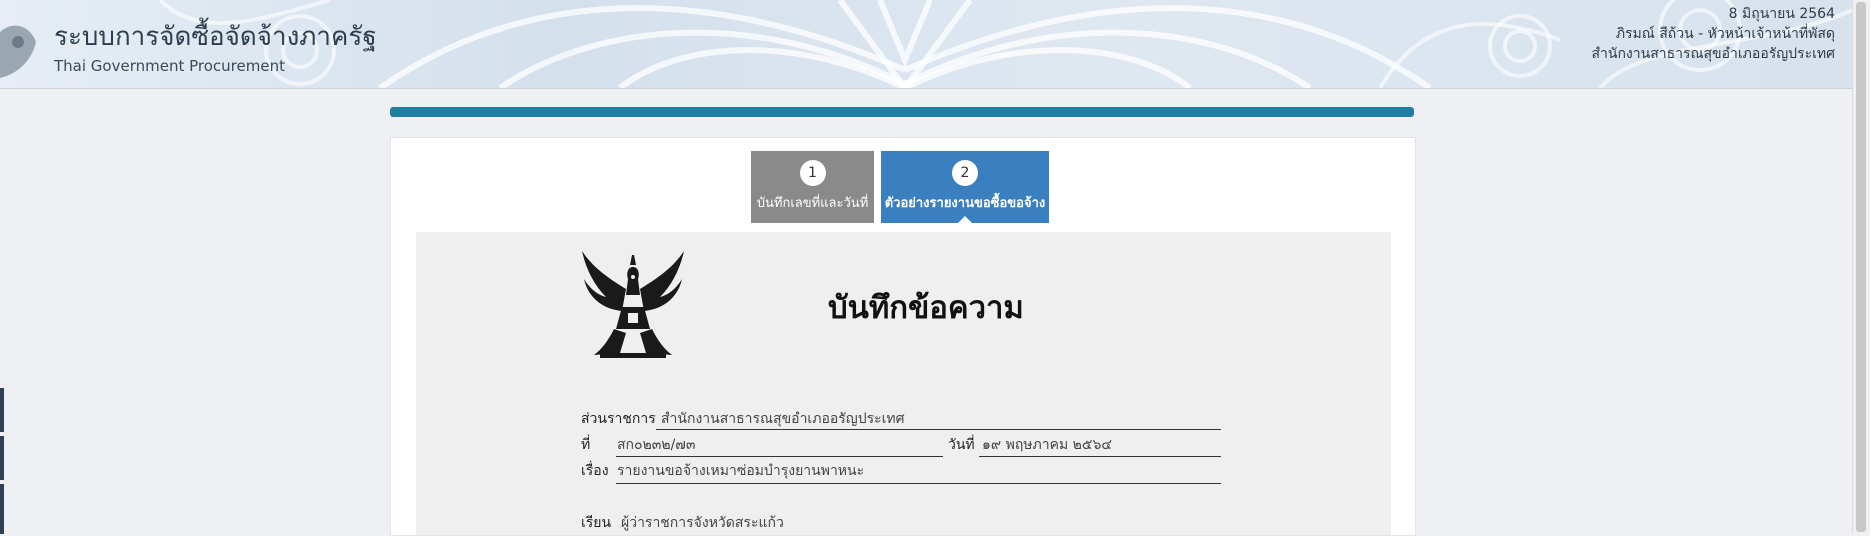 The width and height of the screenshot is (1870, 536). What do you see at coordinates (18, 51) in the screenshot?
I see `garuda-logo-icon` at bounding box center [18, 51].